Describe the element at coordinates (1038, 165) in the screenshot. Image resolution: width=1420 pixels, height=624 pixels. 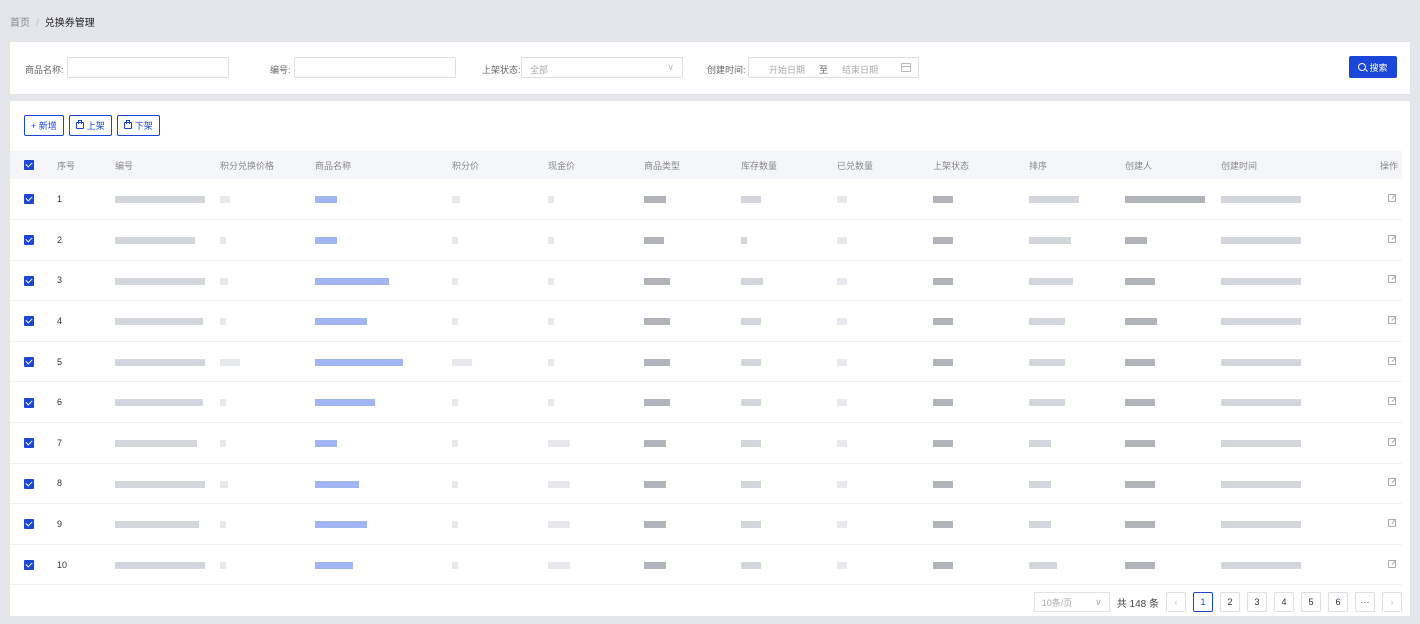
I see `col-header-sort: 排序` at that location.